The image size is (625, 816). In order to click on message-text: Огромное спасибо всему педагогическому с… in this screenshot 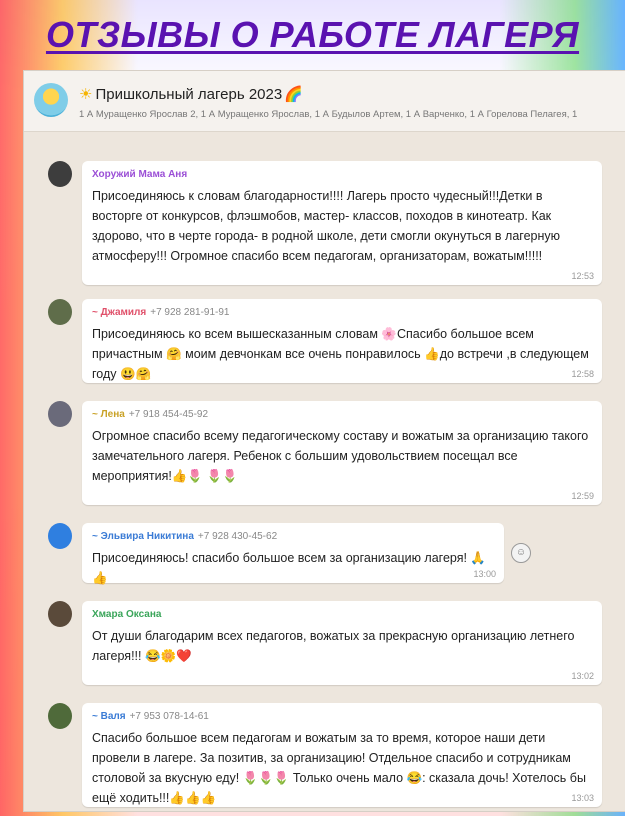, I will do `click(340, 456)`.